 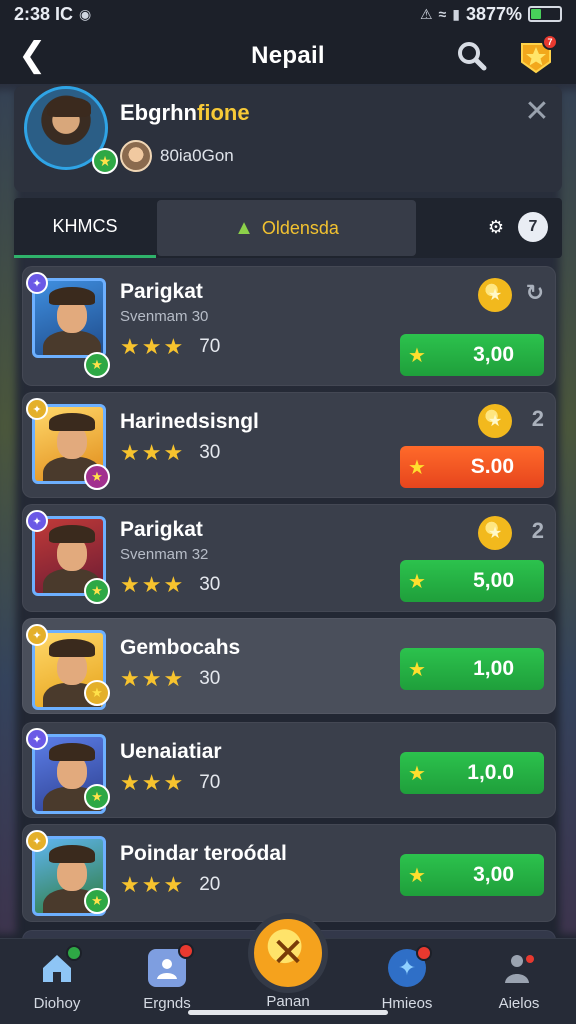 I want to click on hero-count: 30, so click(x=210, y=452).